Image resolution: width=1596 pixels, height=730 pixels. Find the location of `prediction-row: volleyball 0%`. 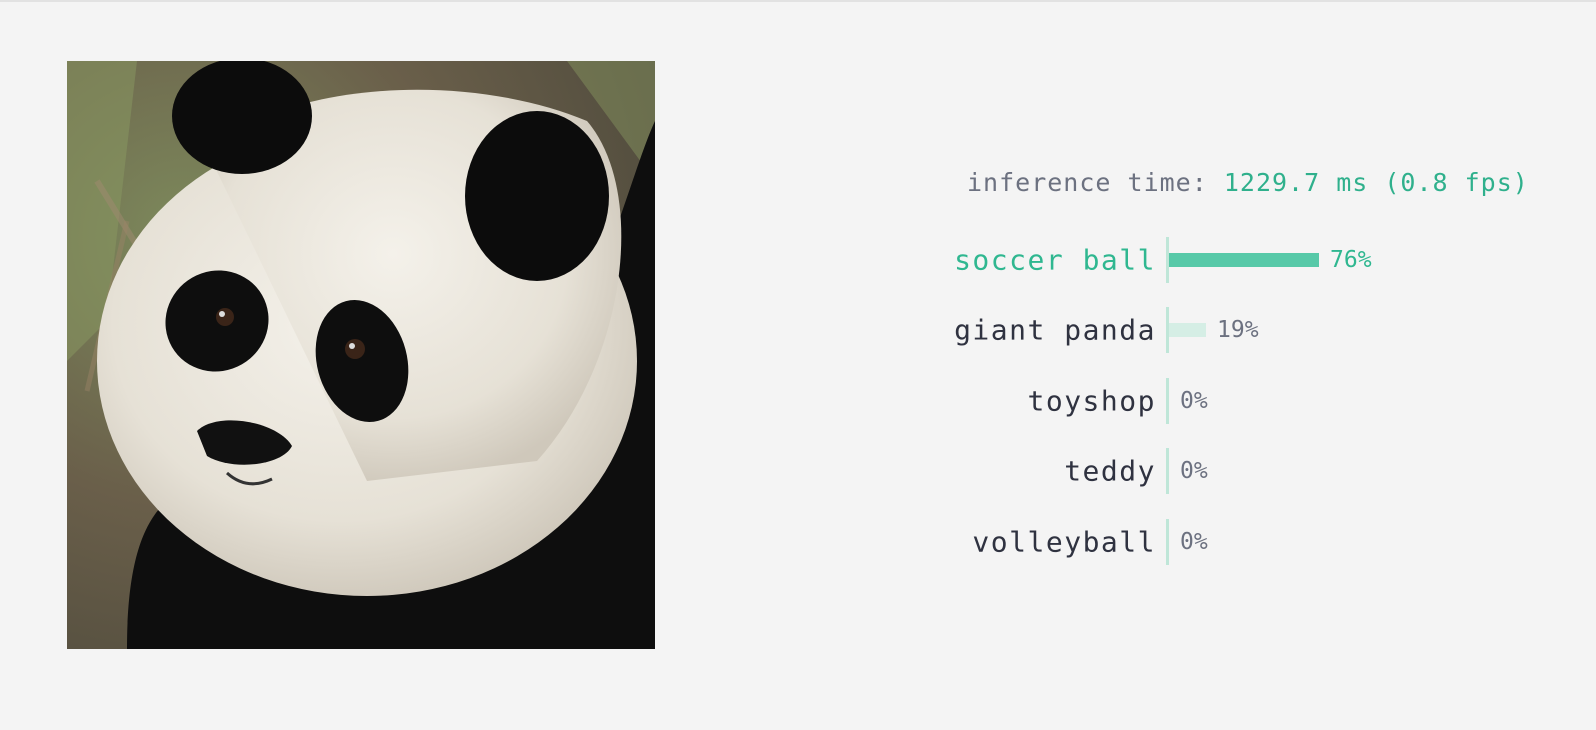

prediction-row: volleyball 0% is located at coordinates (1250, 542).